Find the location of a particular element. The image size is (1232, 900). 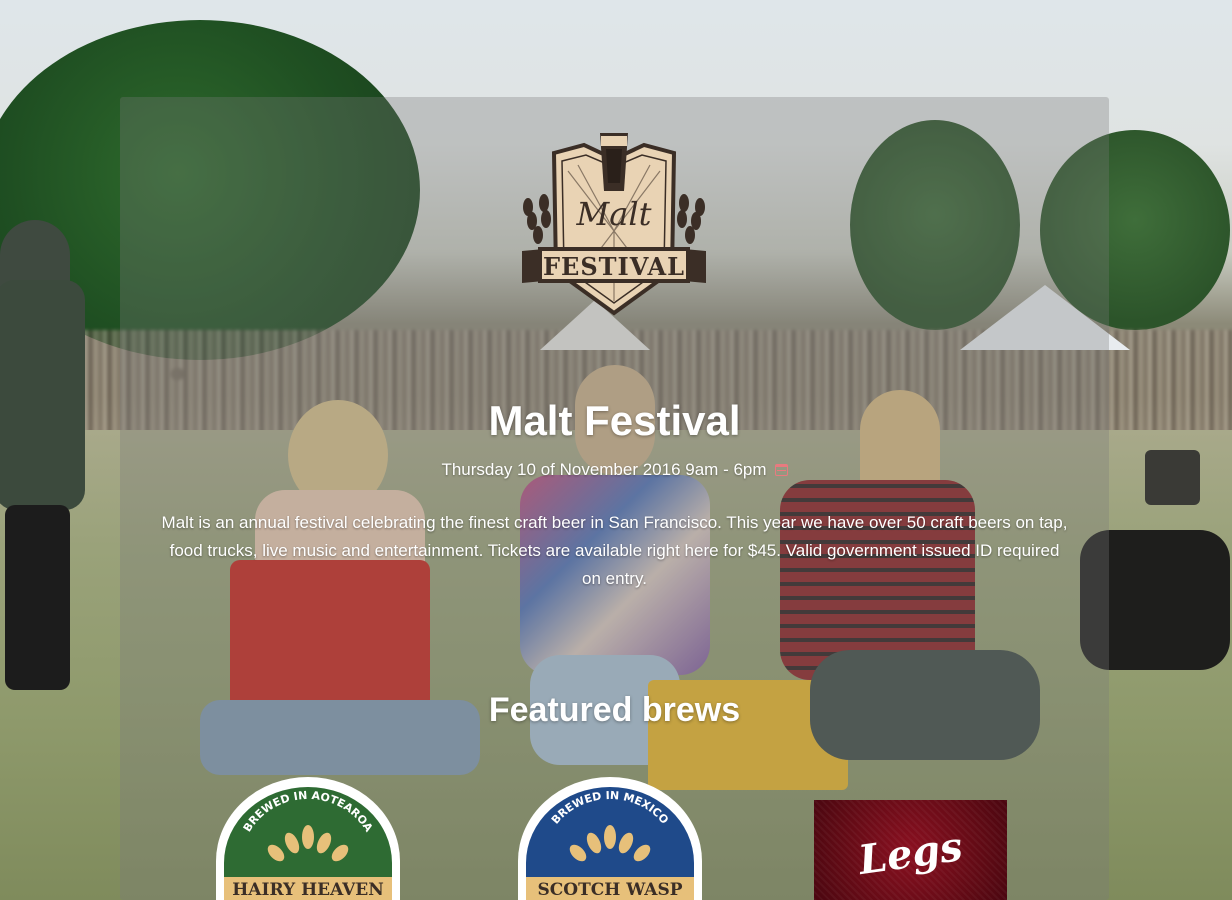

event-date: Thursday 10 of November 2016 9am - 6pm is located at coordinates (604, 469).